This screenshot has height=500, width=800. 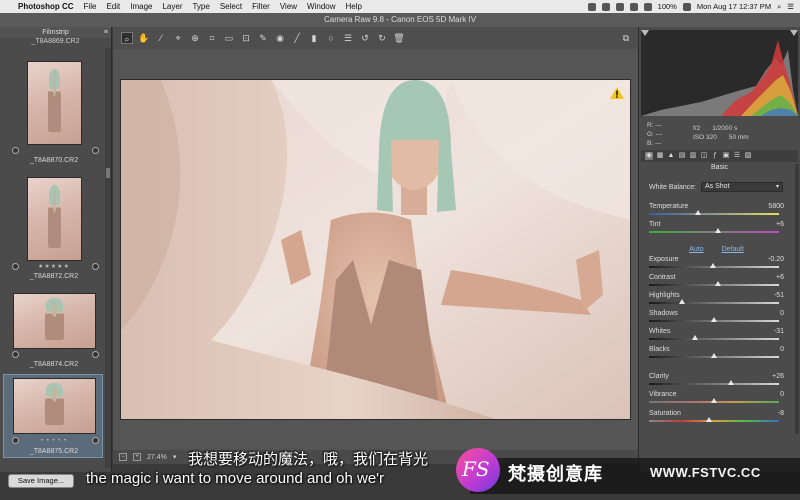 I want to click on menu-view: View, so click(x=288, y=6).